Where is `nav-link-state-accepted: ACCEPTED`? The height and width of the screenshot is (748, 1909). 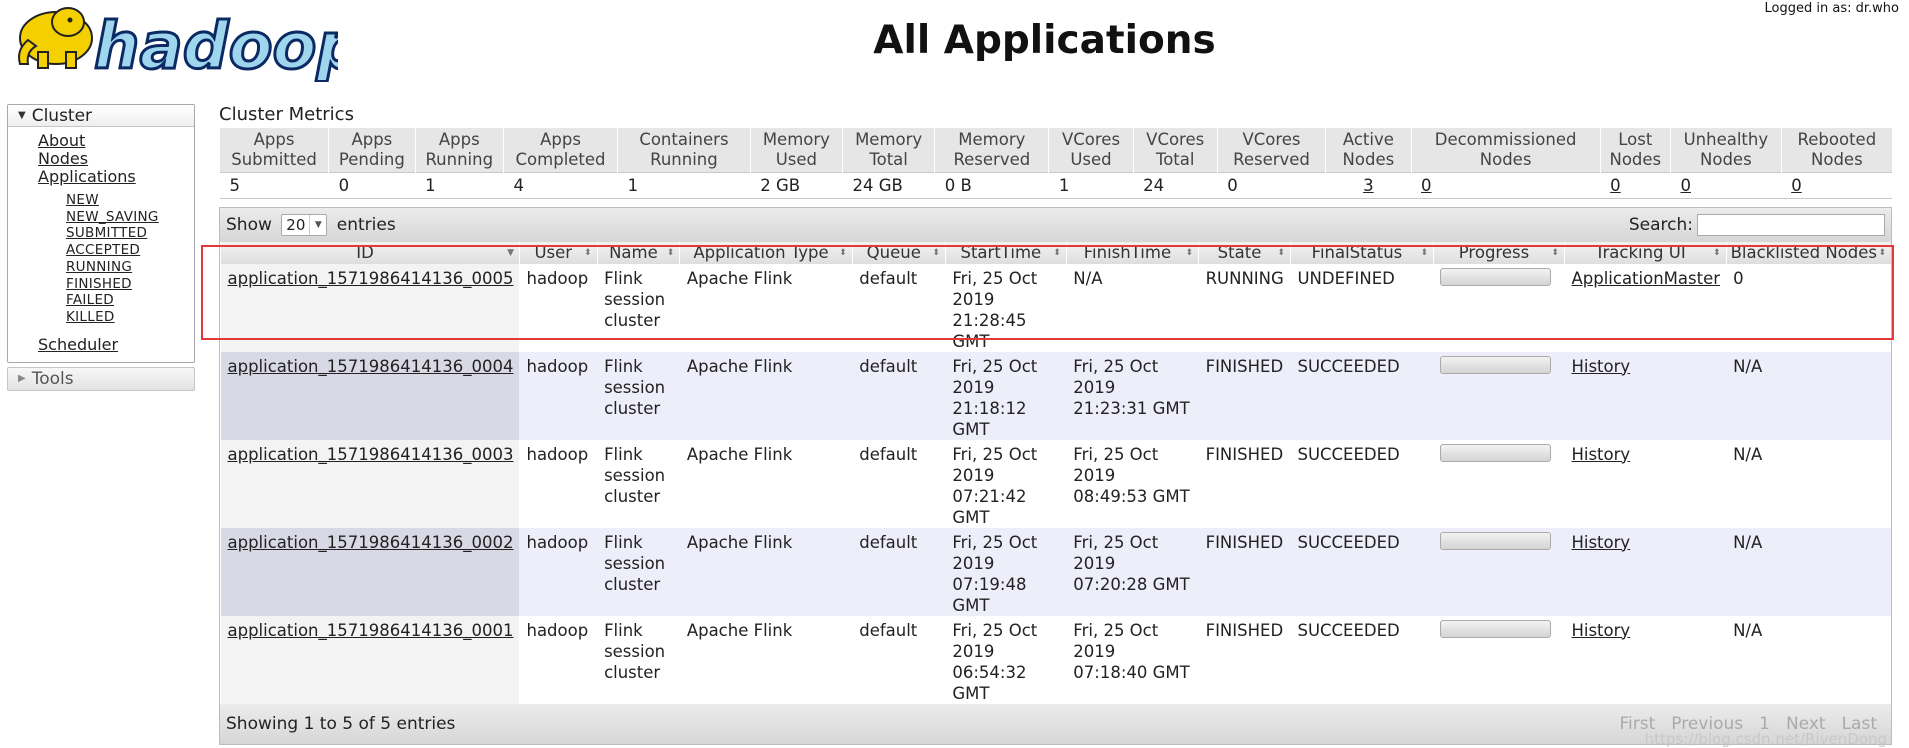 nav-link-state-accepted: ACCEPTED is located at coordinates (130, 250).